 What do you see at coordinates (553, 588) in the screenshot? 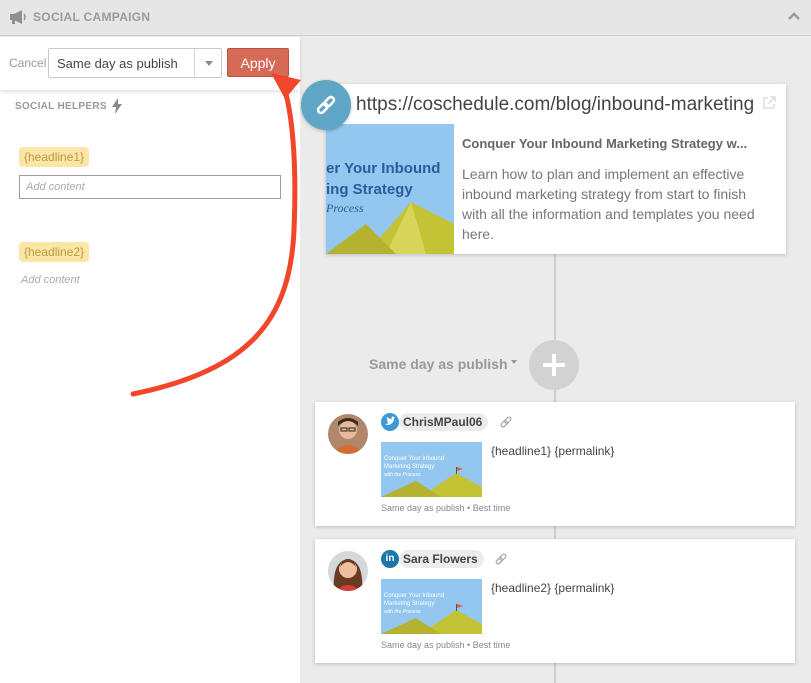
I see `post-text: {headline2} {permalink}` at bounding box center [553, 588].